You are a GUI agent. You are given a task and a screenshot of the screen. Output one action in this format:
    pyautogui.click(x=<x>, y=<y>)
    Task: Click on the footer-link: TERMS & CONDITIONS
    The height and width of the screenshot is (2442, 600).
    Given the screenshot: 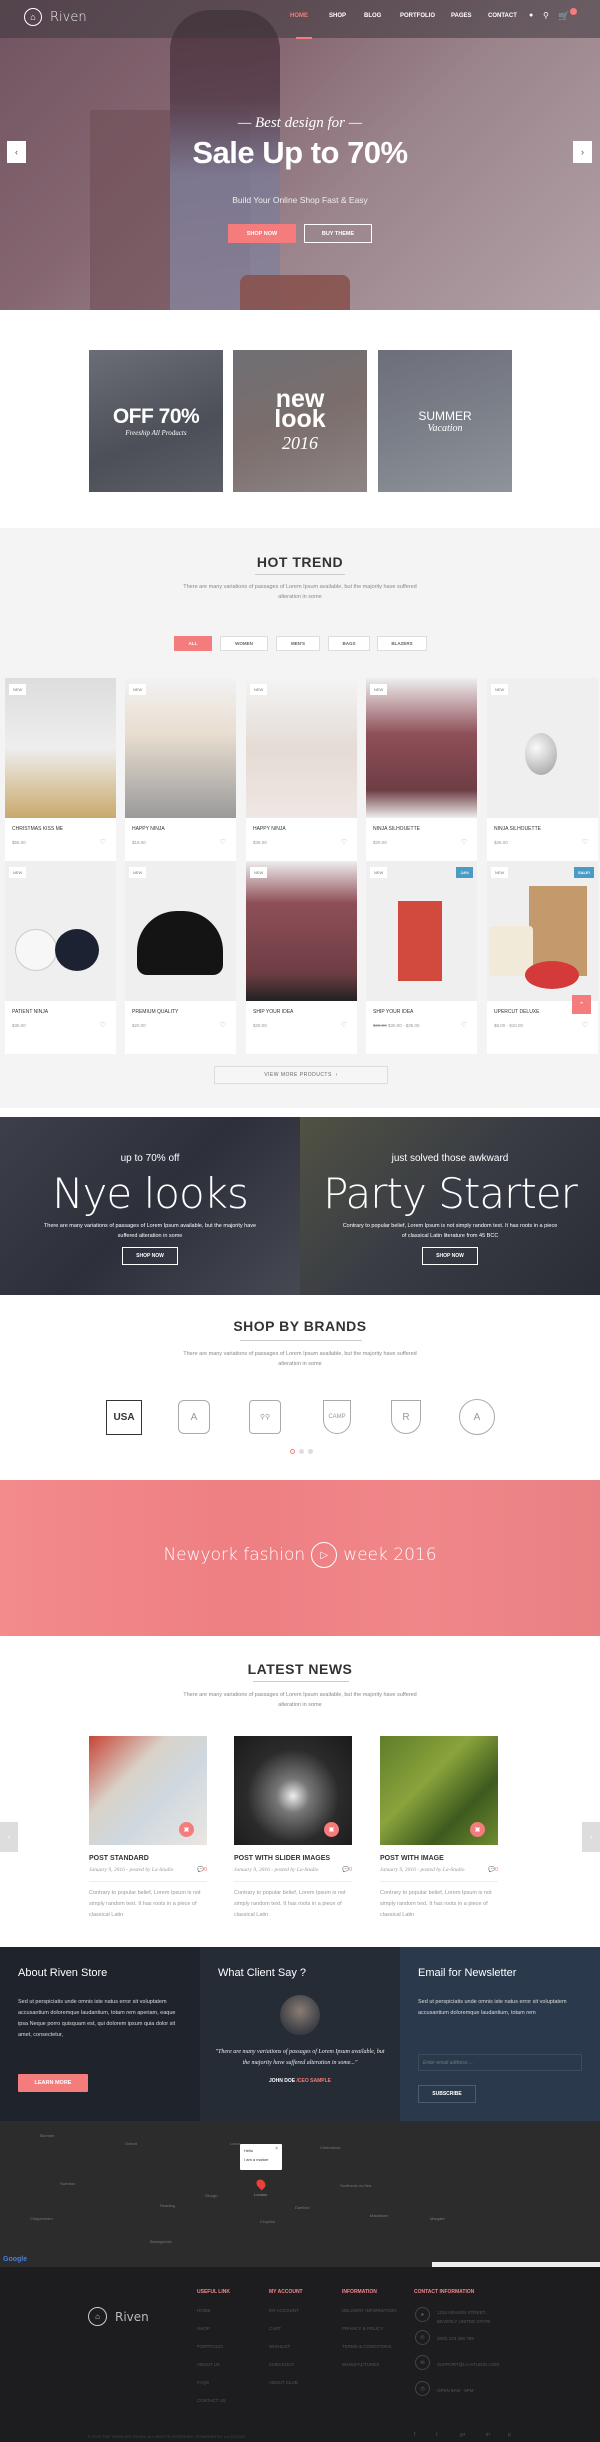 What is the action you would take?
    pyautogui.click(x=367, y=2346)
    